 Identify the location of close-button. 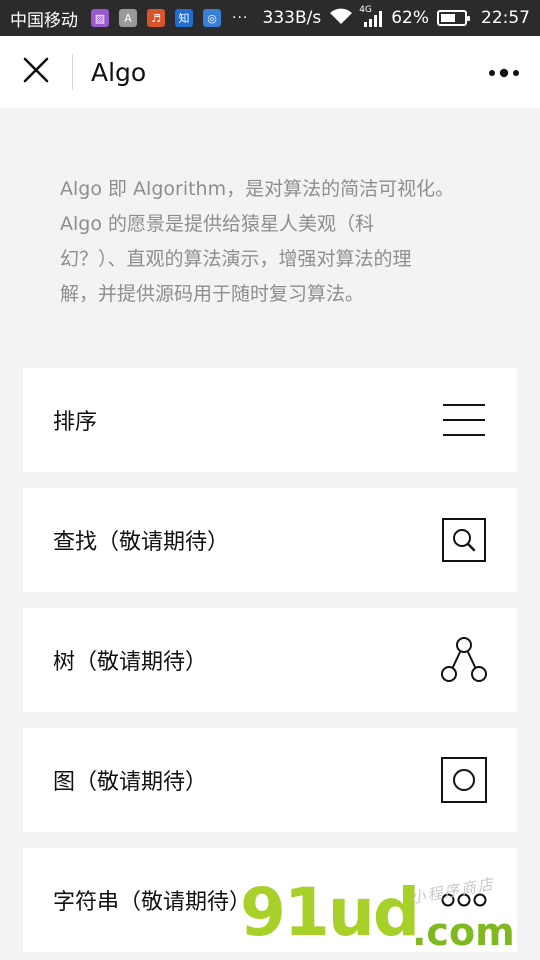
(36, 72).